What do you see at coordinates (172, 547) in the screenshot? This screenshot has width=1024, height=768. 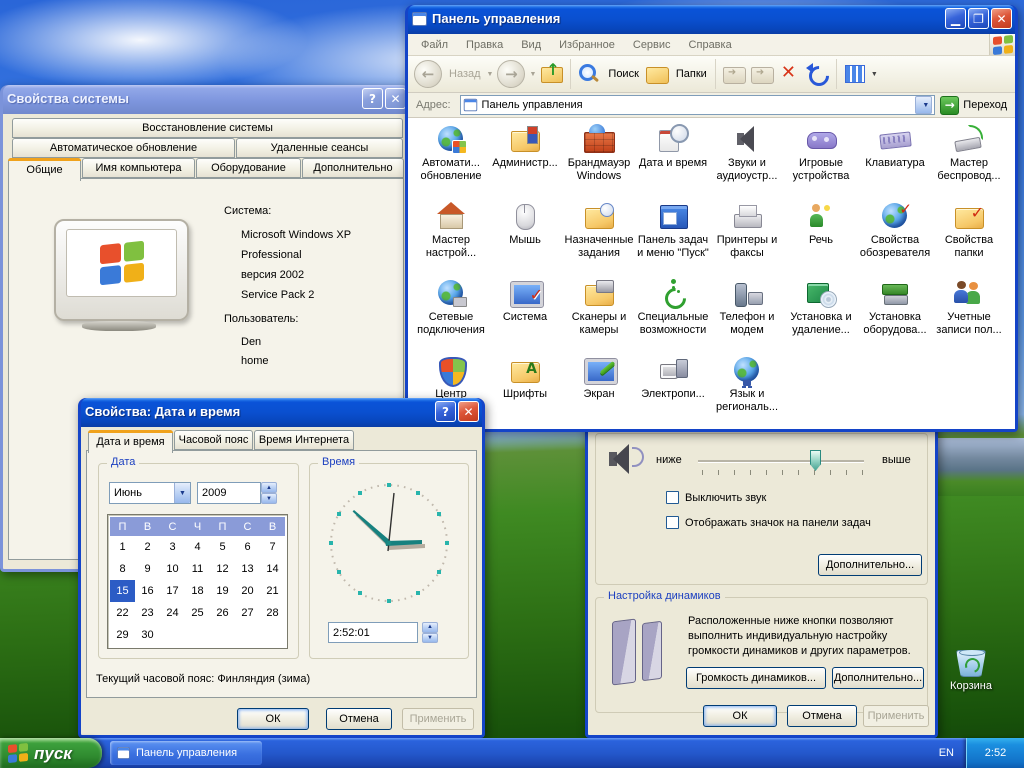 I see `calendar-day: 3` at bounding box center [172, 547].